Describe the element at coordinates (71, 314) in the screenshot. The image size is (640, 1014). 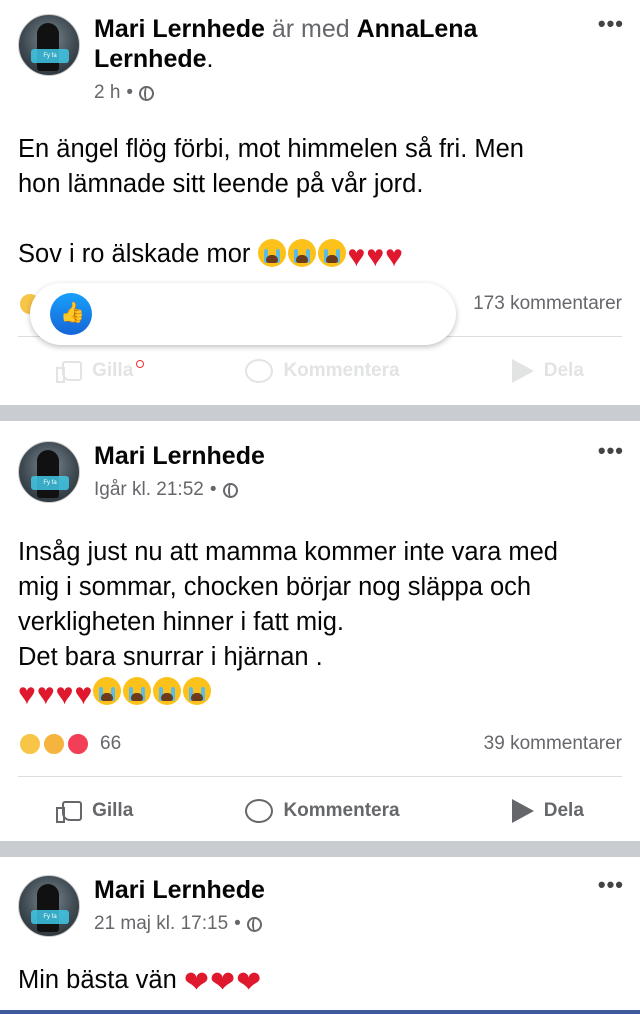
I see `like-reaction-icon` at that location.